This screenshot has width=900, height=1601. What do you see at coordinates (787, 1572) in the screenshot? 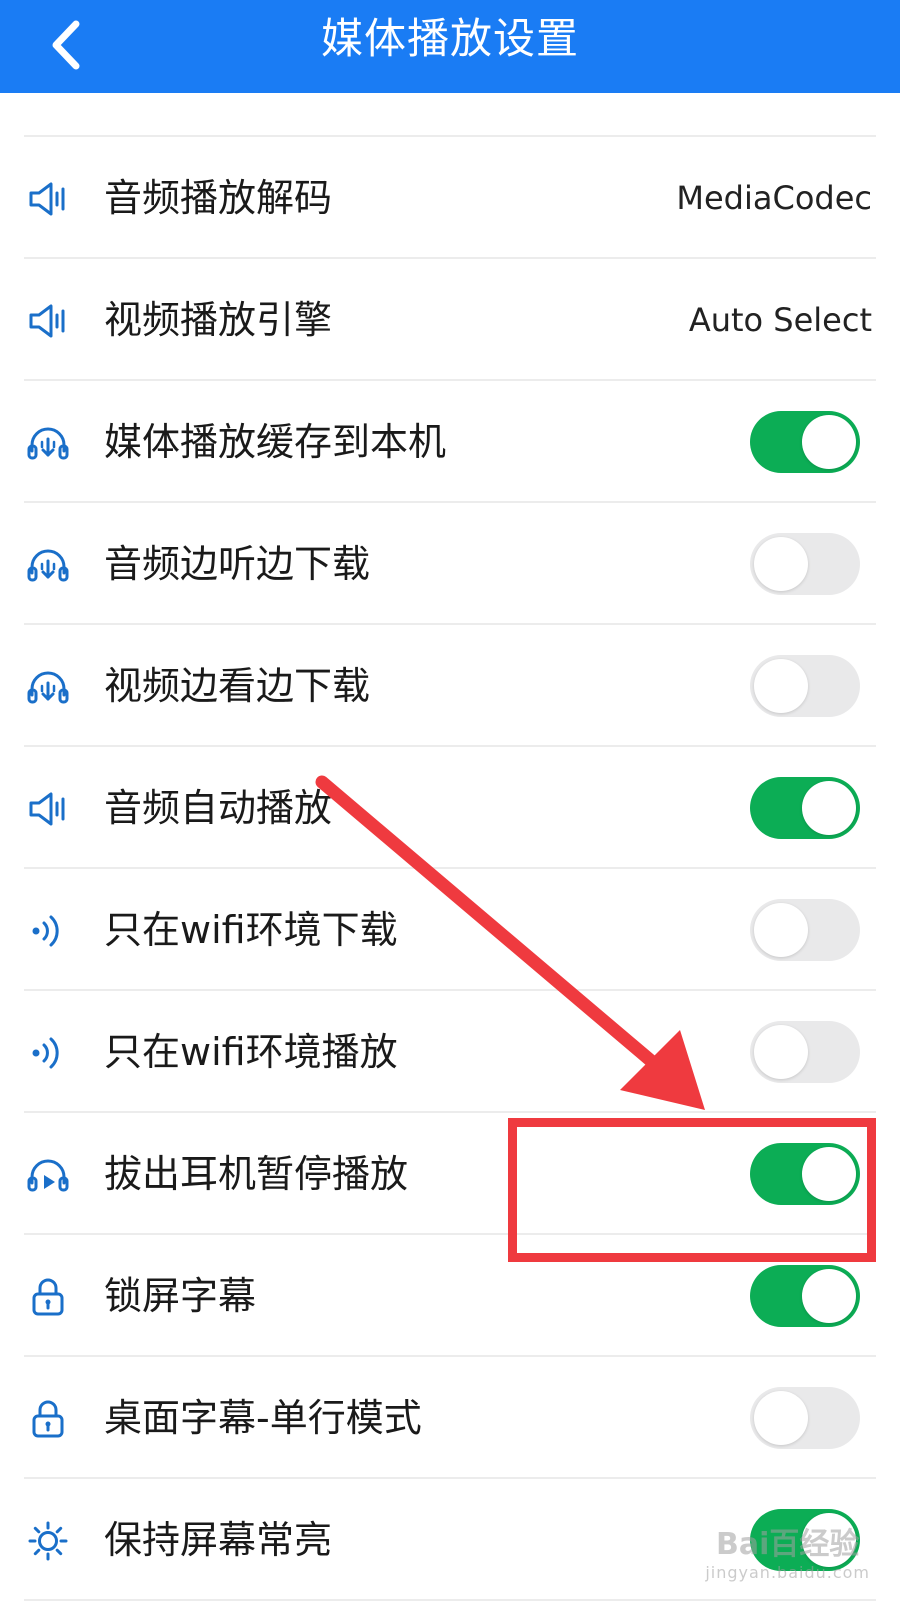
I see `watermark-url: jingyan.baidu.com` at bounding box center [787, 1572].